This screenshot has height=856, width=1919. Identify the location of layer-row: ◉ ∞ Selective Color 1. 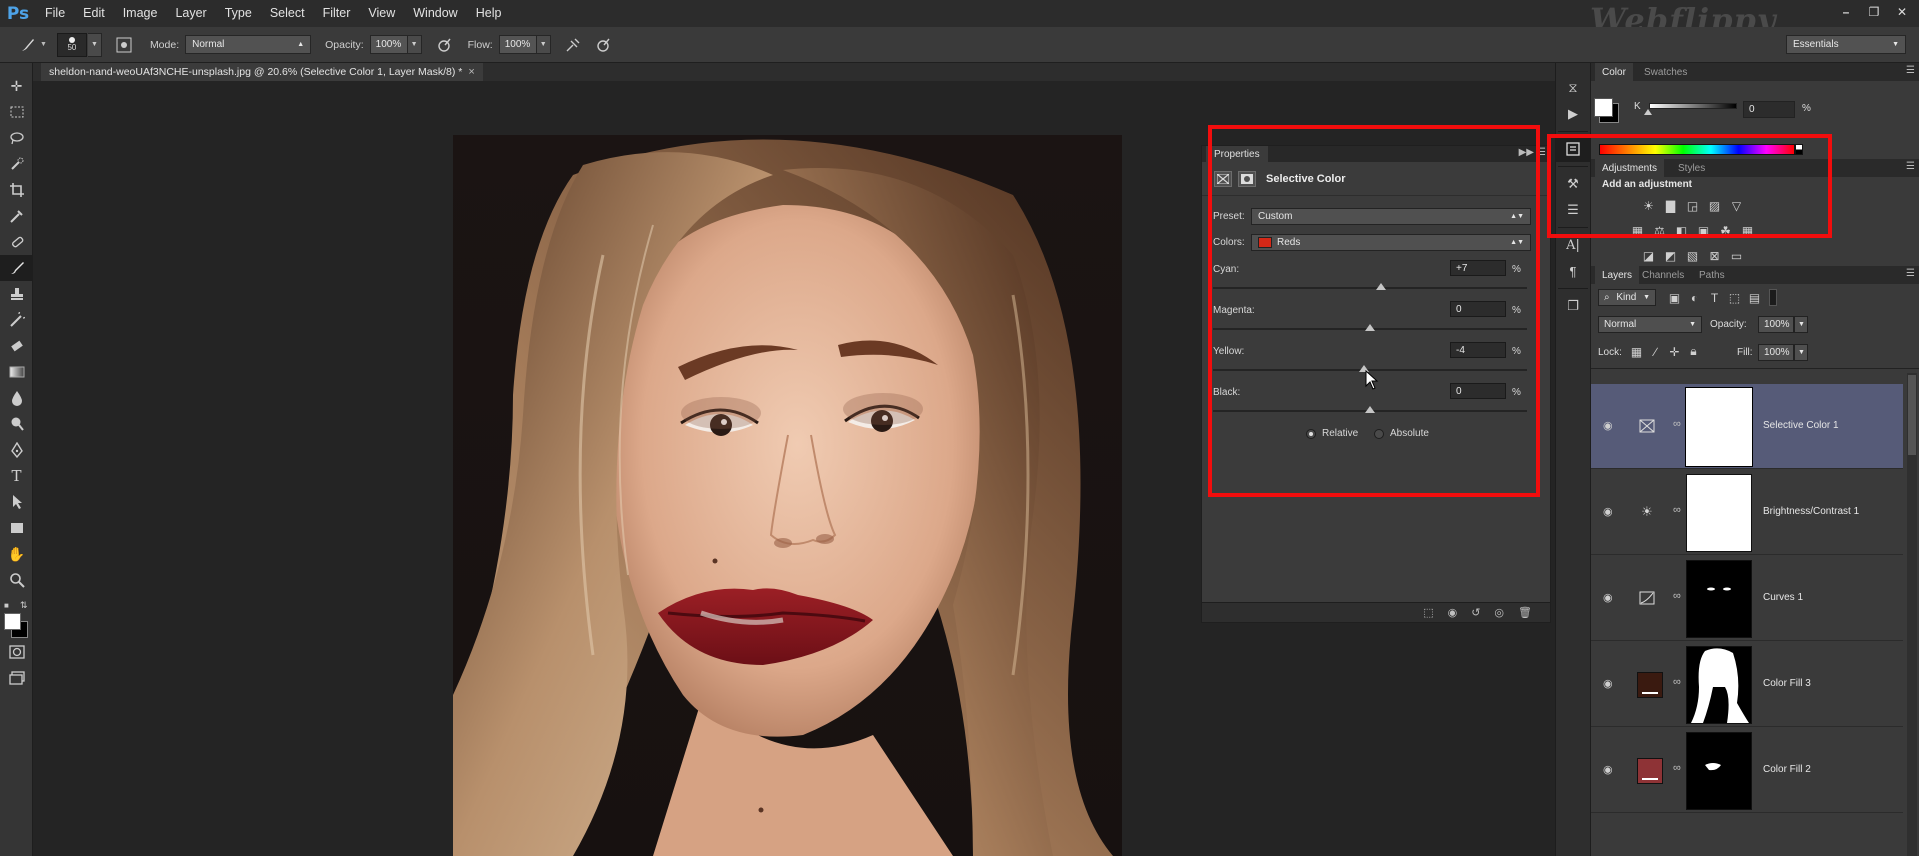
(1747, 426).